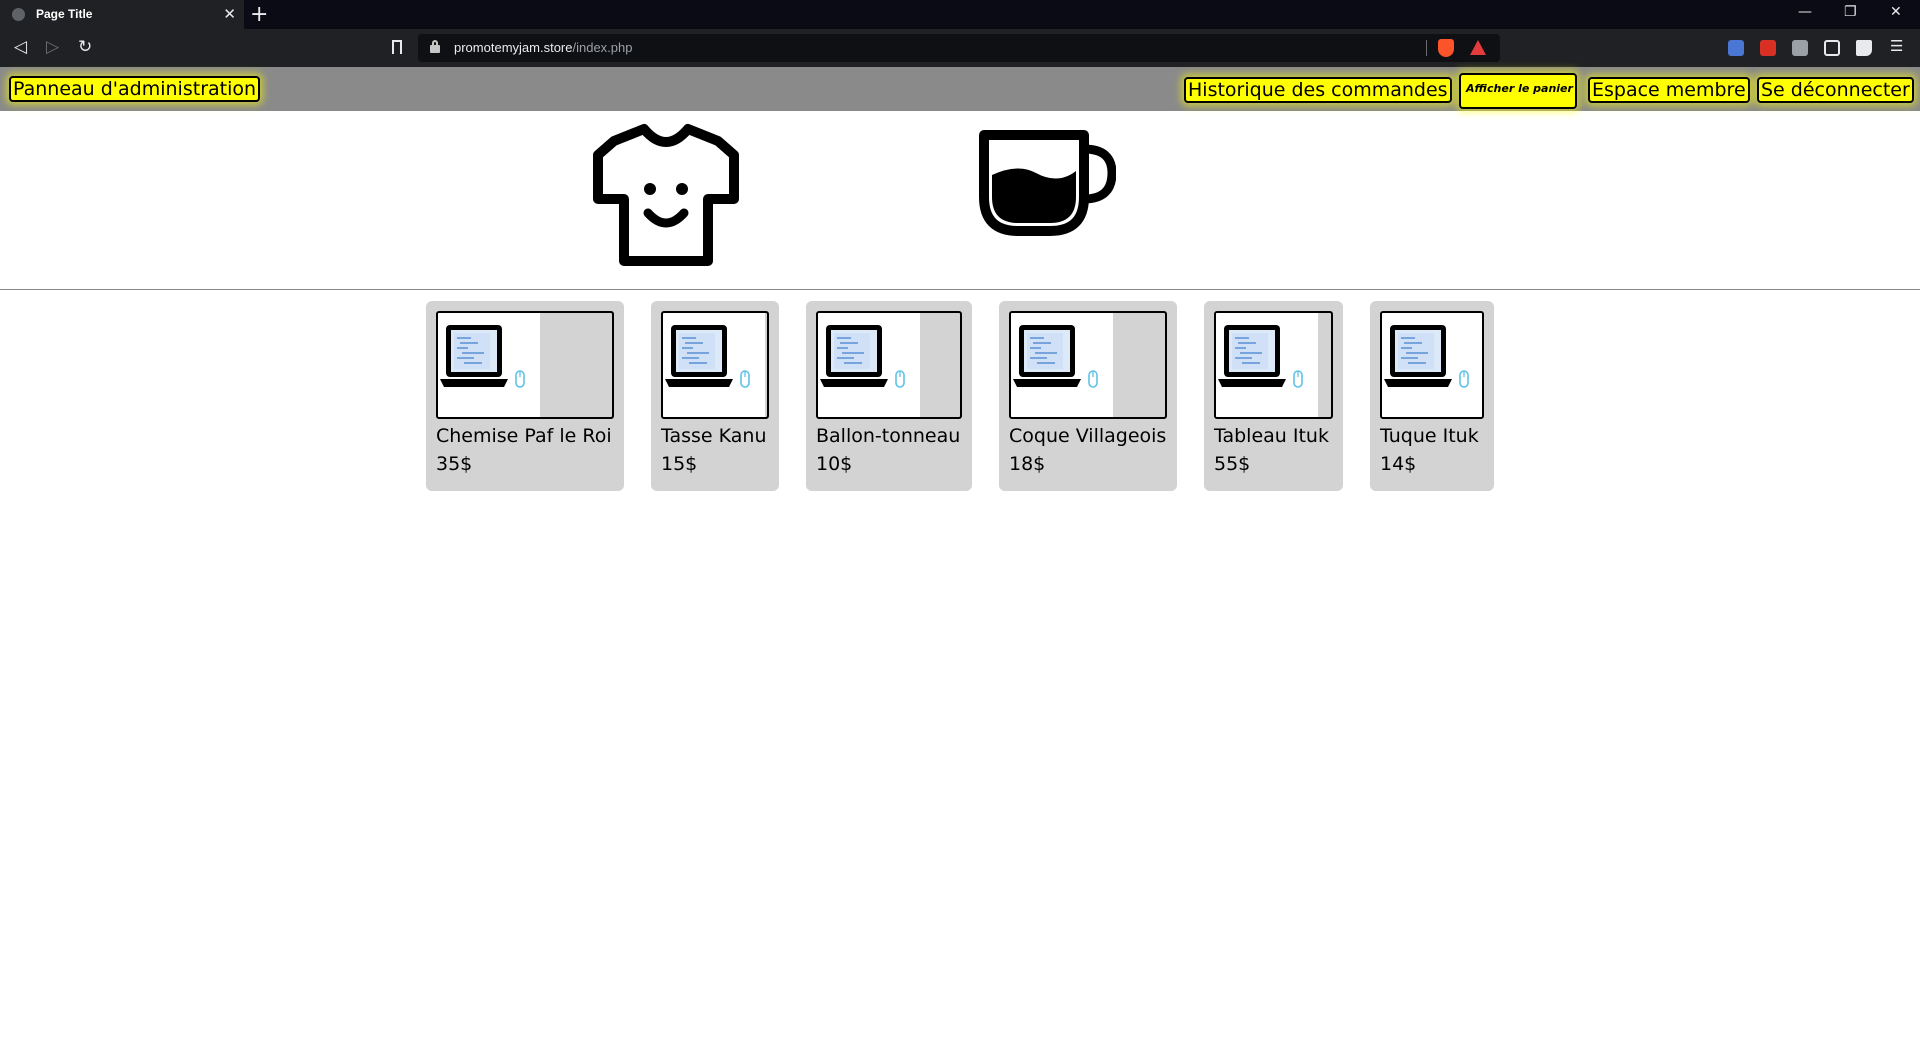 This screenshot has width=1920, height=1040. I want to click on product-card: Coque Villageois 18$, so click(1088, 396).